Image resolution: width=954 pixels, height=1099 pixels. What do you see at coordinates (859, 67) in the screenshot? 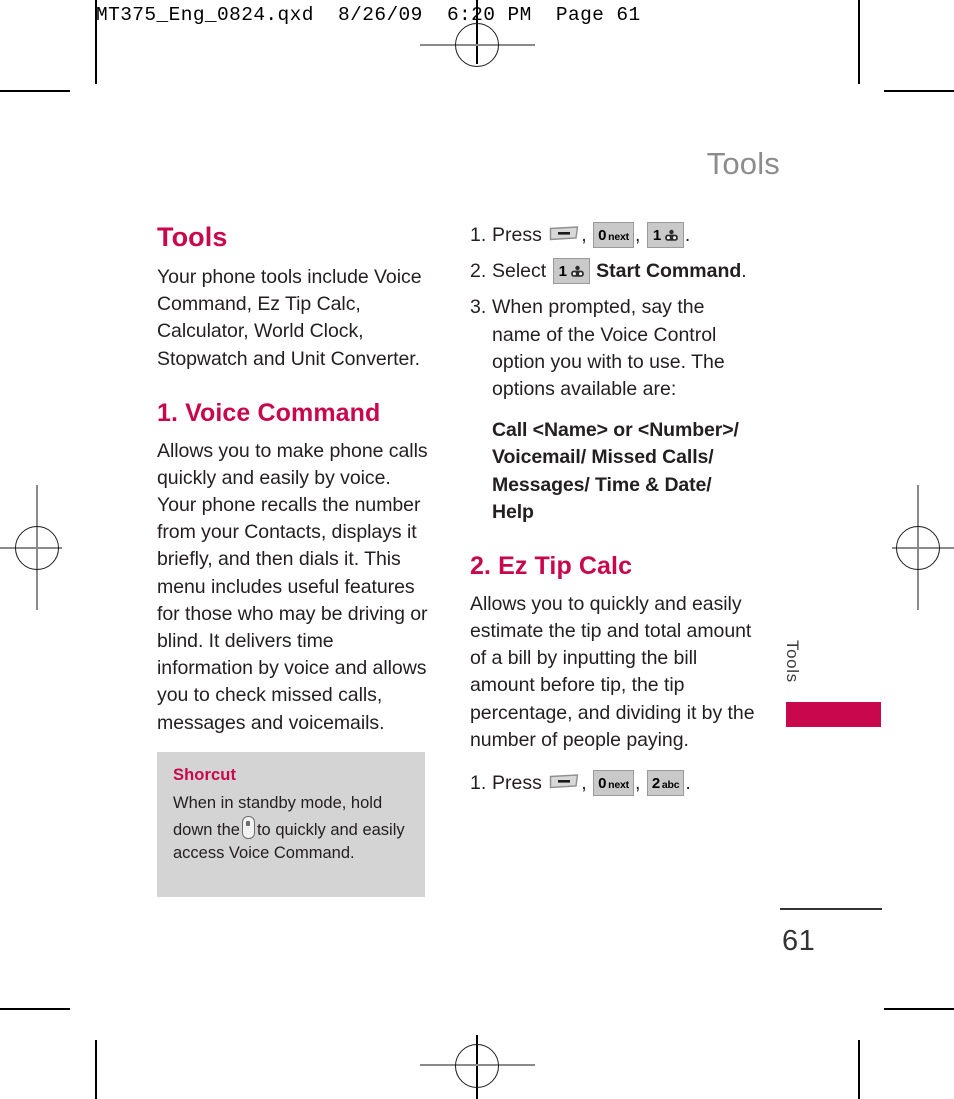
I see `crop-mark-top-right-vertical` at bounding box center [859, 67].